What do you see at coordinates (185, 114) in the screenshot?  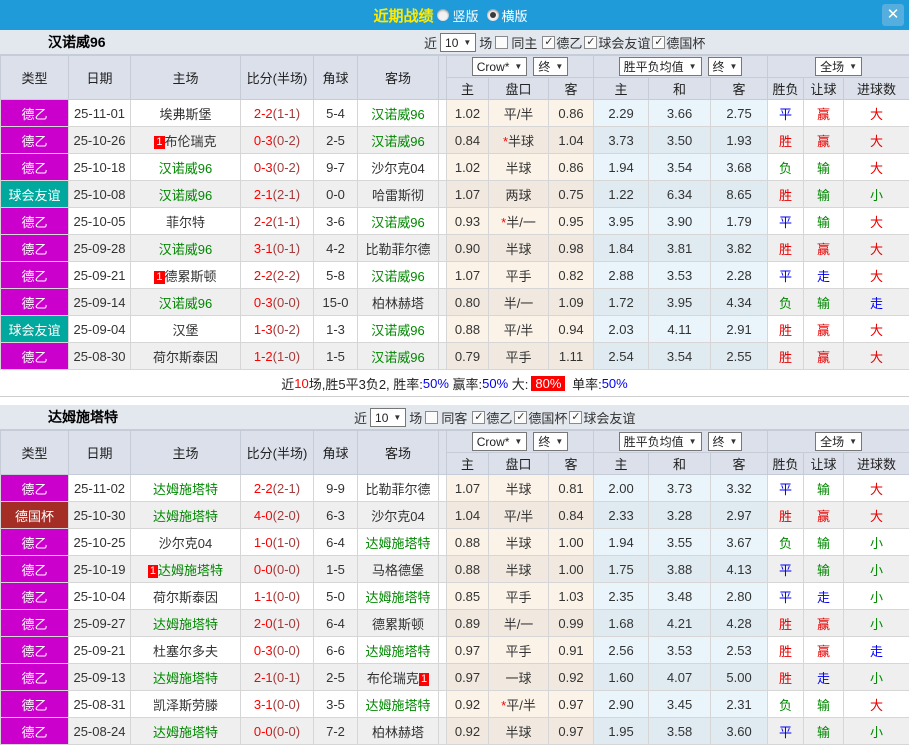 I see `home-team-link: 埃弗斯堡` at bounding box center [185, 114].